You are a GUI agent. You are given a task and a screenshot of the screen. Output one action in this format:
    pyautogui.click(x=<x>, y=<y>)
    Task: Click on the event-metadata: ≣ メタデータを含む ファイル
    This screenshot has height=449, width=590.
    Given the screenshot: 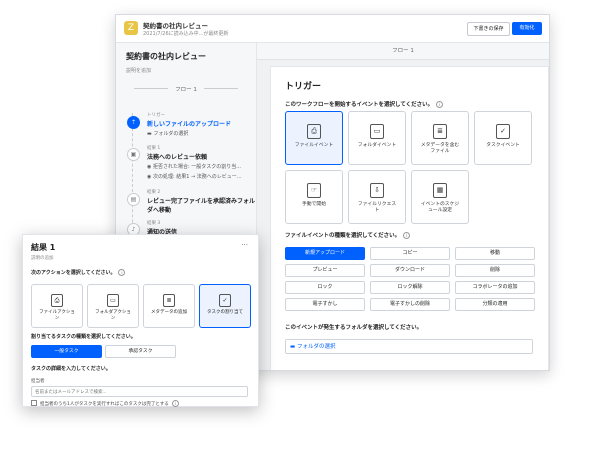 What is the action you would take?
    pyautogui.click(x=440, y=138)
    